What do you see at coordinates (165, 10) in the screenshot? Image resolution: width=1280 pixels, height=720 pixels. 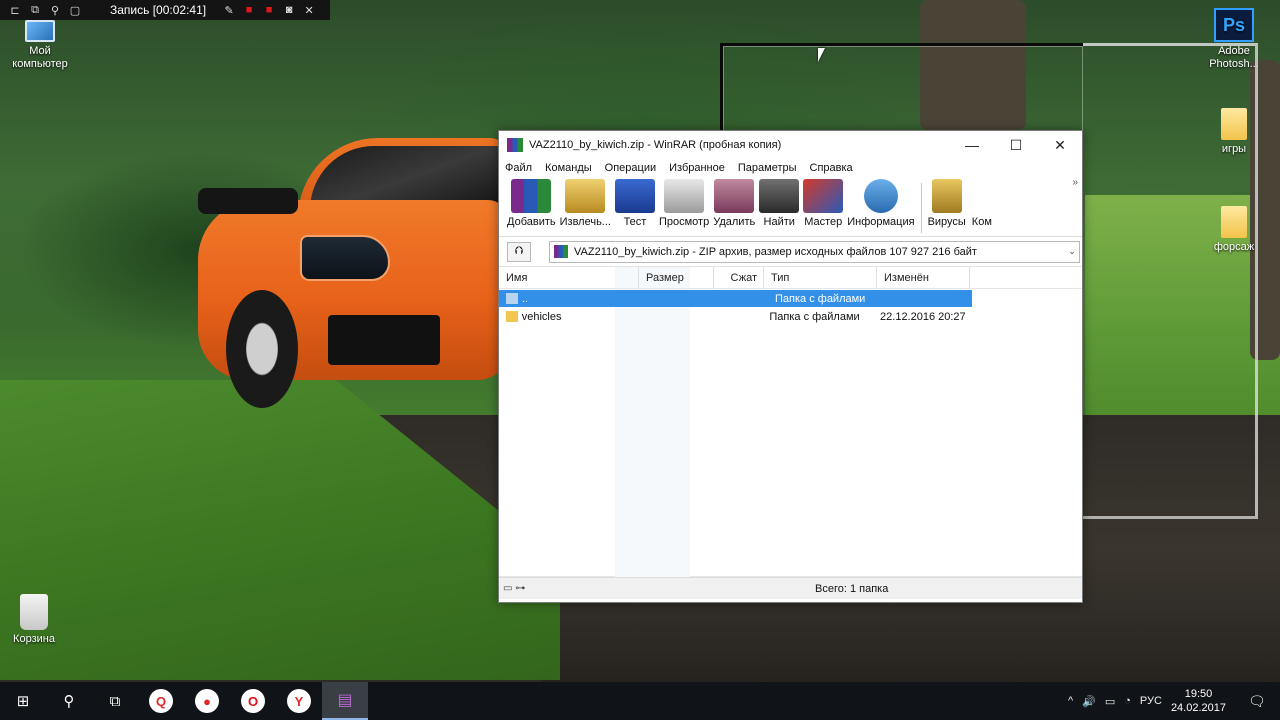 I see `screen-recorder-toolbar: ⊏ ⧉ ⚲ ▢ Запись [00:02:41] ✎ ■ ■ ◙ ✕` at bounding box center [165, 10].